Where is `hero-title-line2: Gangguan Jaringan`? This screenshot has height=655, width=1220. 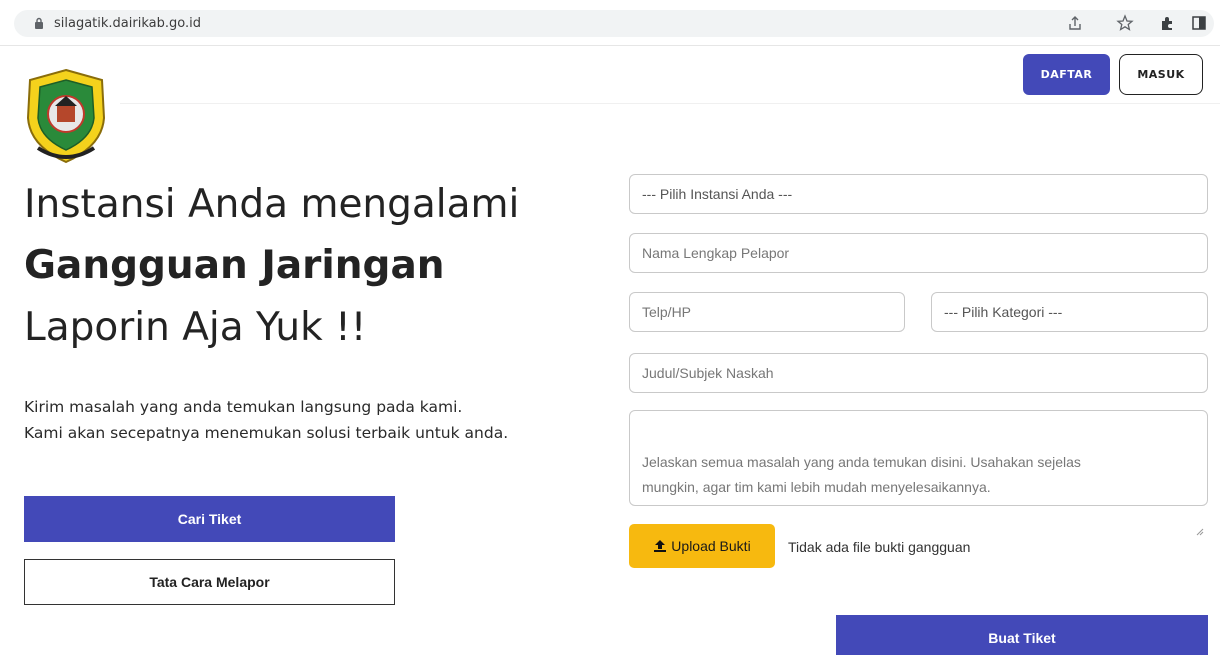
hero-title-line2: Gangguan Jaringan is located at coordinates (234, 265).